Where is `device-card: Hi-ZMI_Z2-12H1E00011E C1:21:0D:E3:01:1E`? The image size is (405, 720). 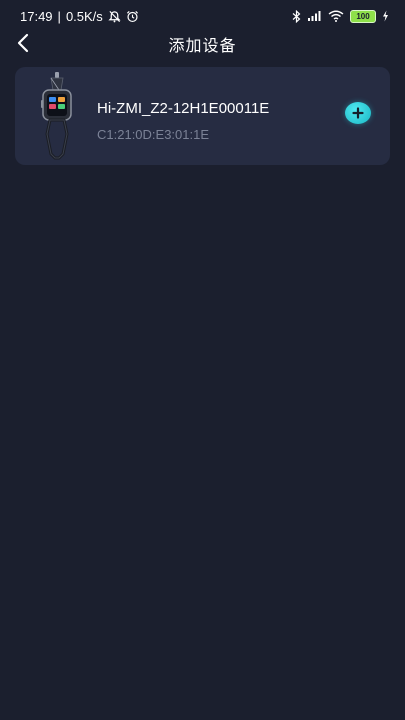
device-card: Hi-ZMI_Z2-12H1E00011E C1:21:0D:E3:01:1E is located at coordinates (202, 116).